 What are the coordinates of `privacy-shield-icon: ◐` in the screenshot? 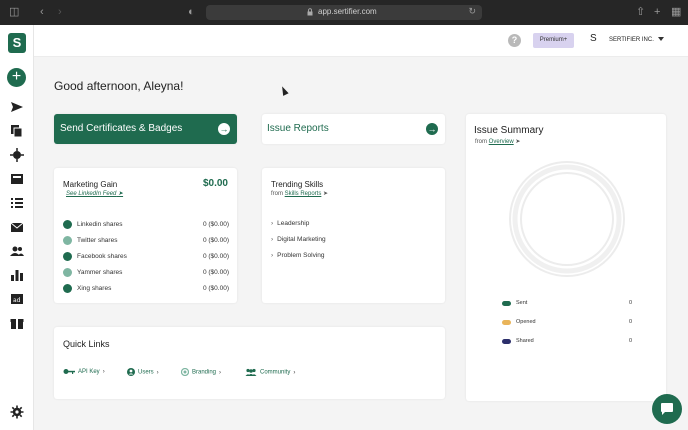 It's located at (191, 12).